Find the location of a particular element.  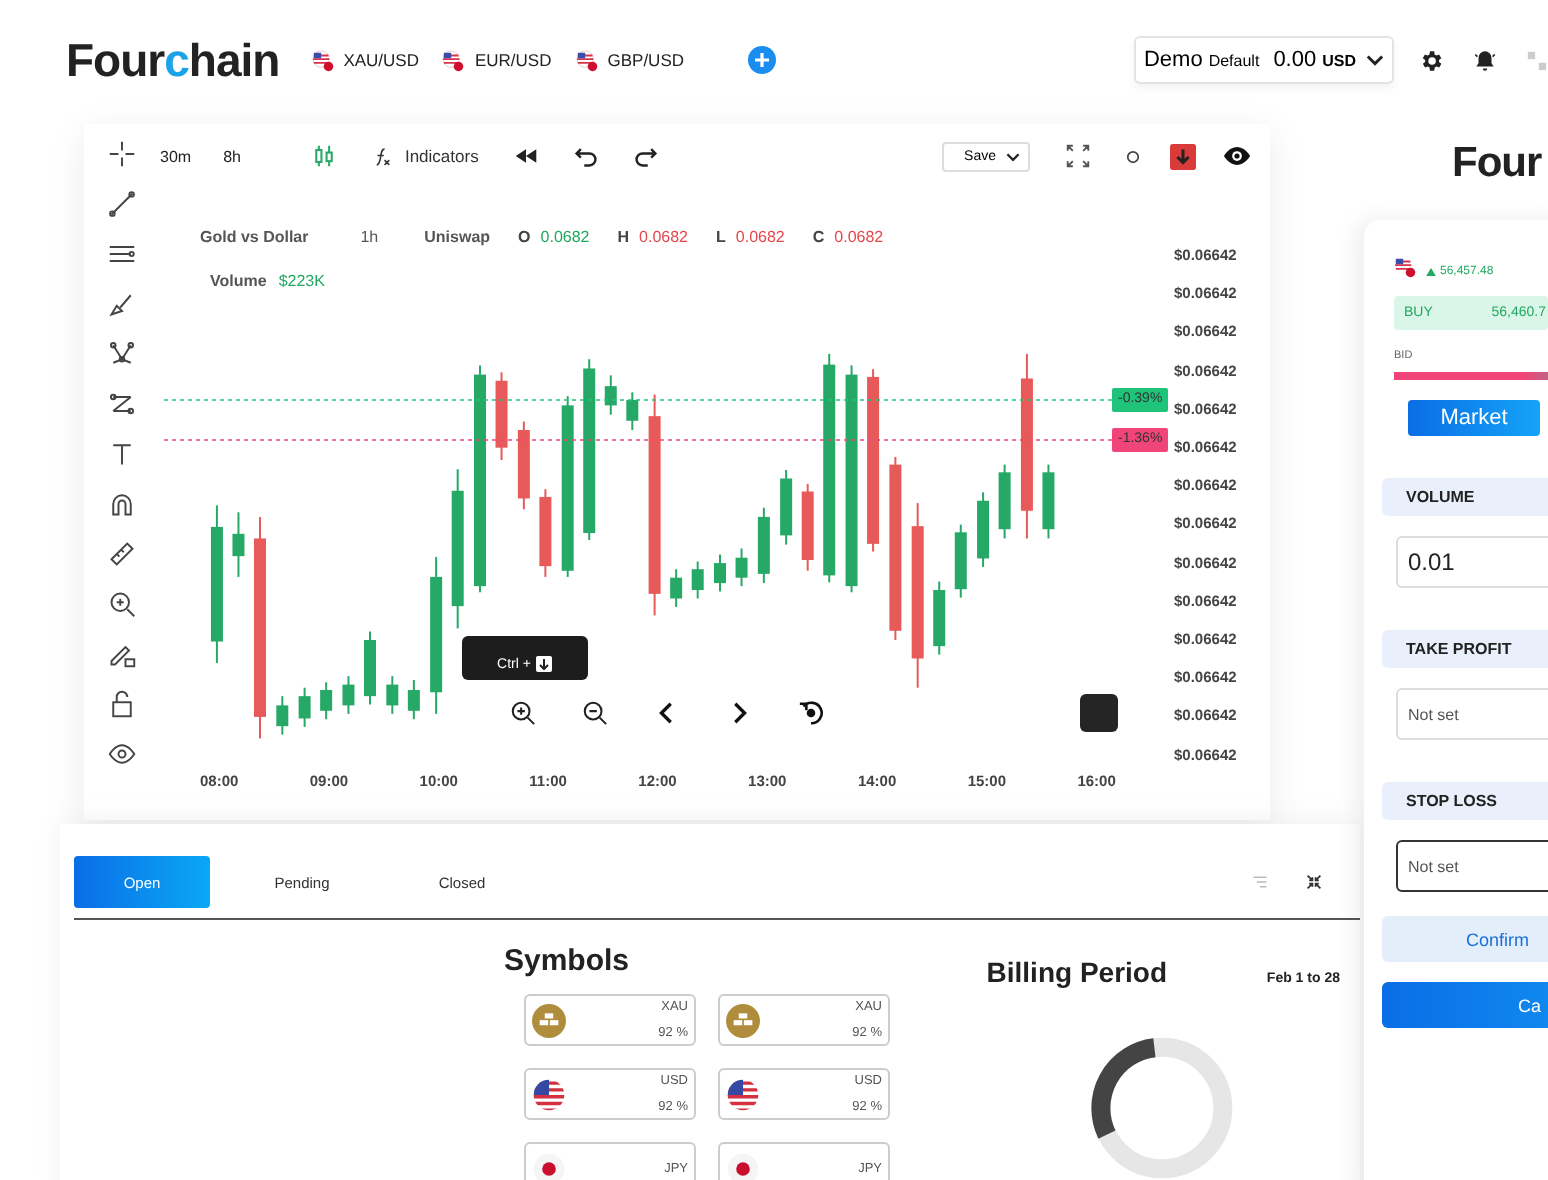

field-header: VOLUME is located at coordinates (1465, 497).